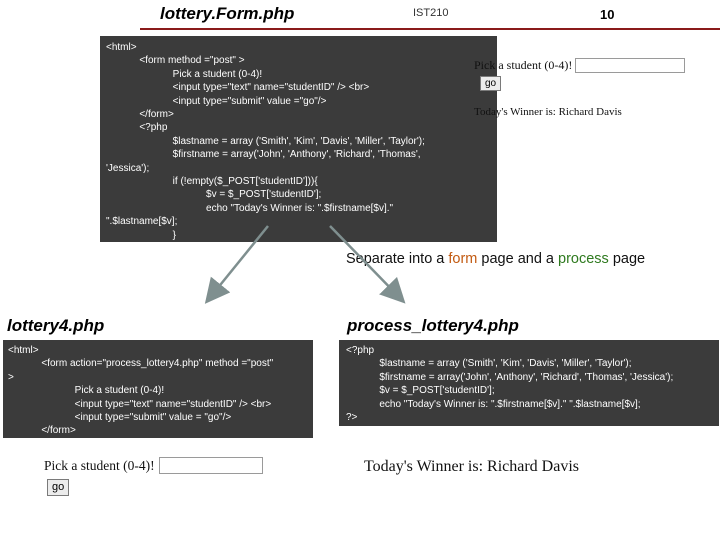 Image resolution: width=720 pixels, height=540 pixels. What do you see at coordinates (99, 465) in the screenshot?
I see `form-prompt-label: Pick a student (0-4)!` at bounding box center [99, 465].